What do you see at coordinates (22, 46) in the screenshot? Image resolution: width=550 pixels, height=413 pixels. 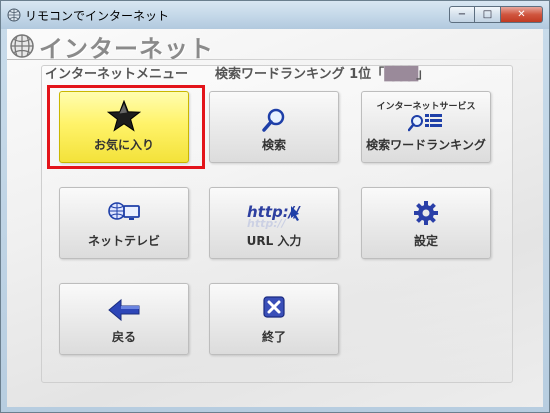 I see `internet-globe-icon` at bounding box center [22, 46].